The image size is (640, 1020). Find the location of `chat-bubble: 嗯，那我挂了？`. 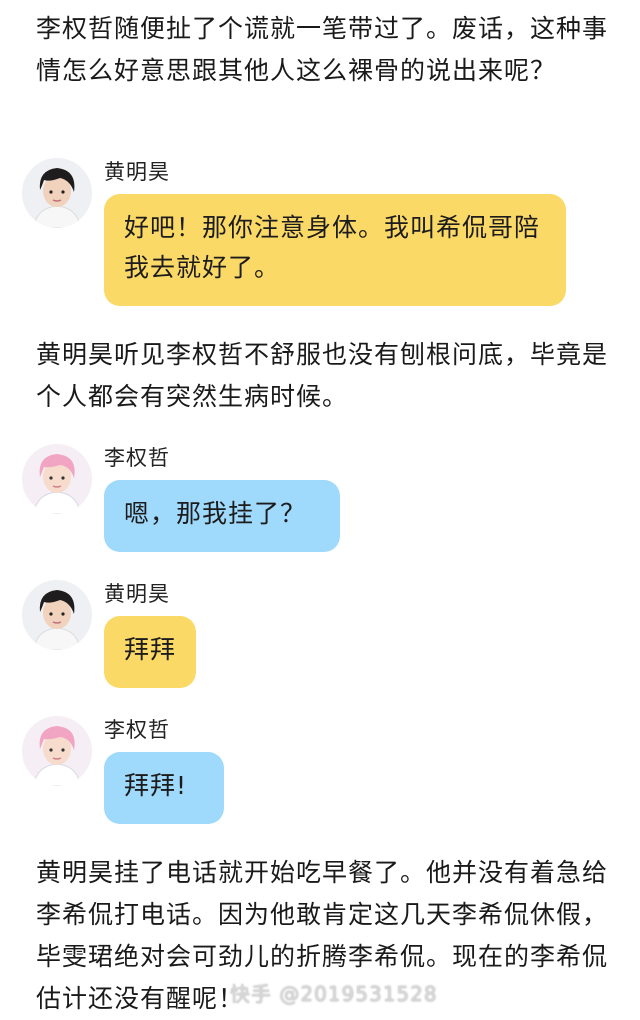

chat-bubble: 嗯，那我挂了？ is located at coordinates (222, 516).